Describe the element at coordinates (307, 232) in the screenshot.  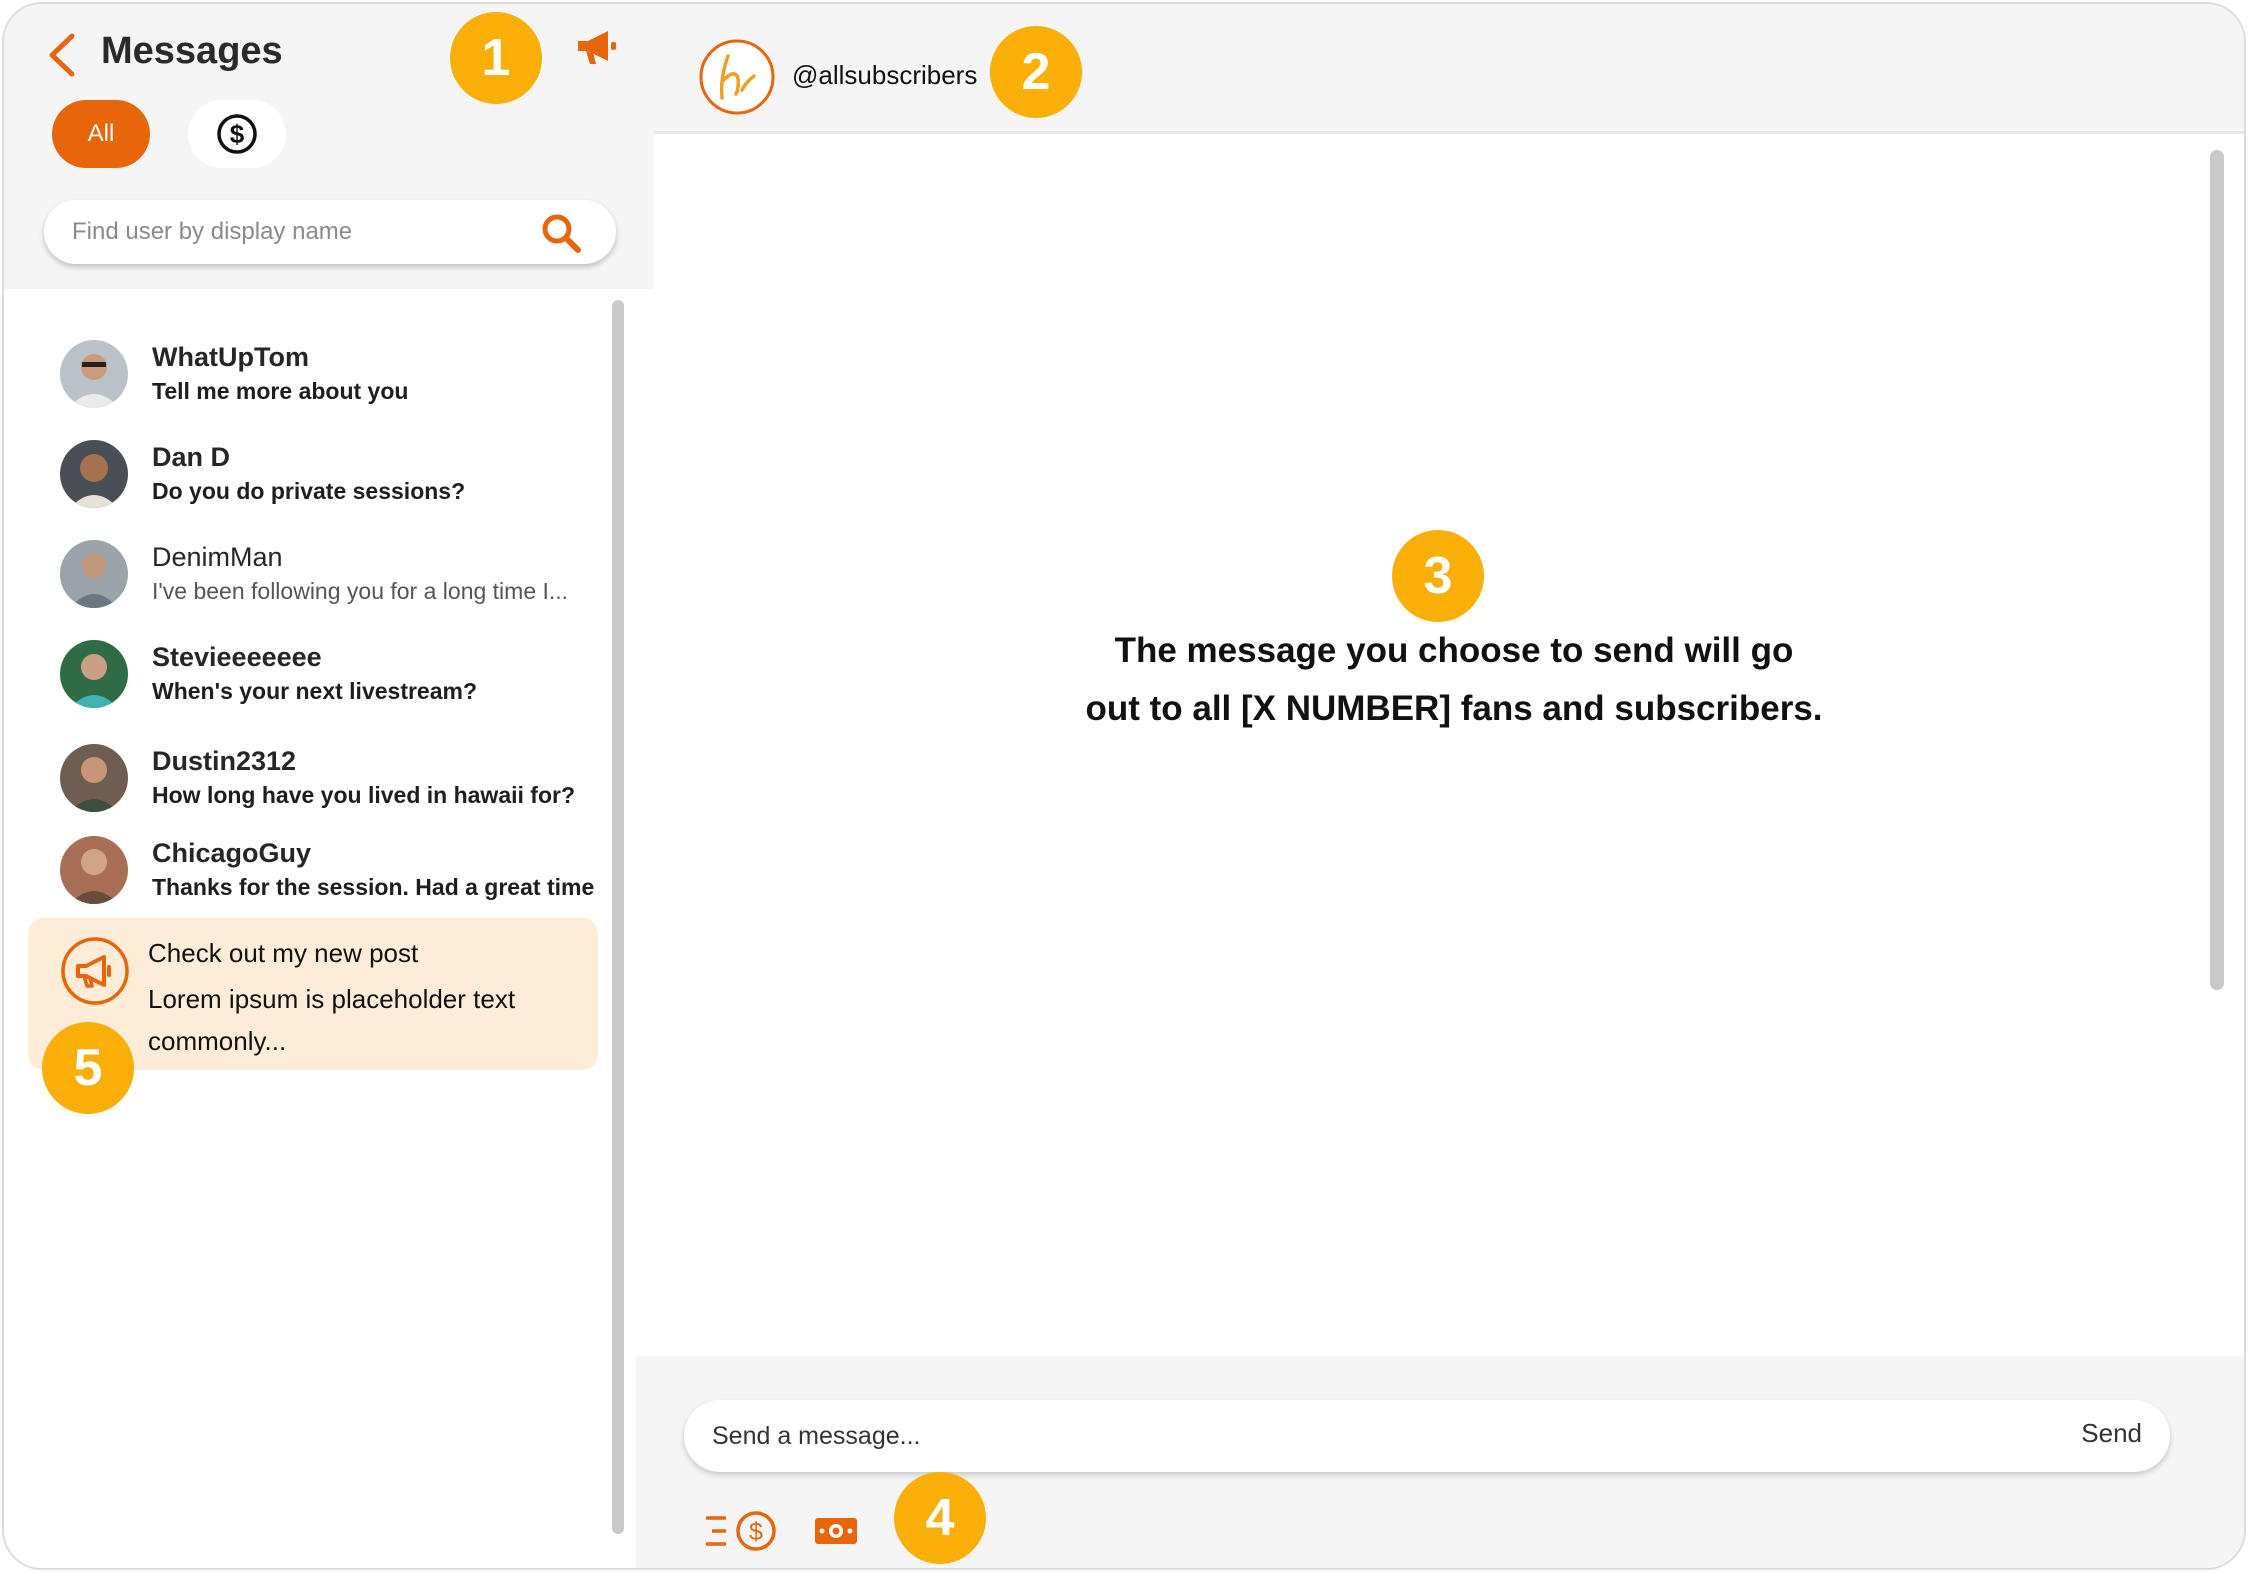
I see `search-input` at that location.